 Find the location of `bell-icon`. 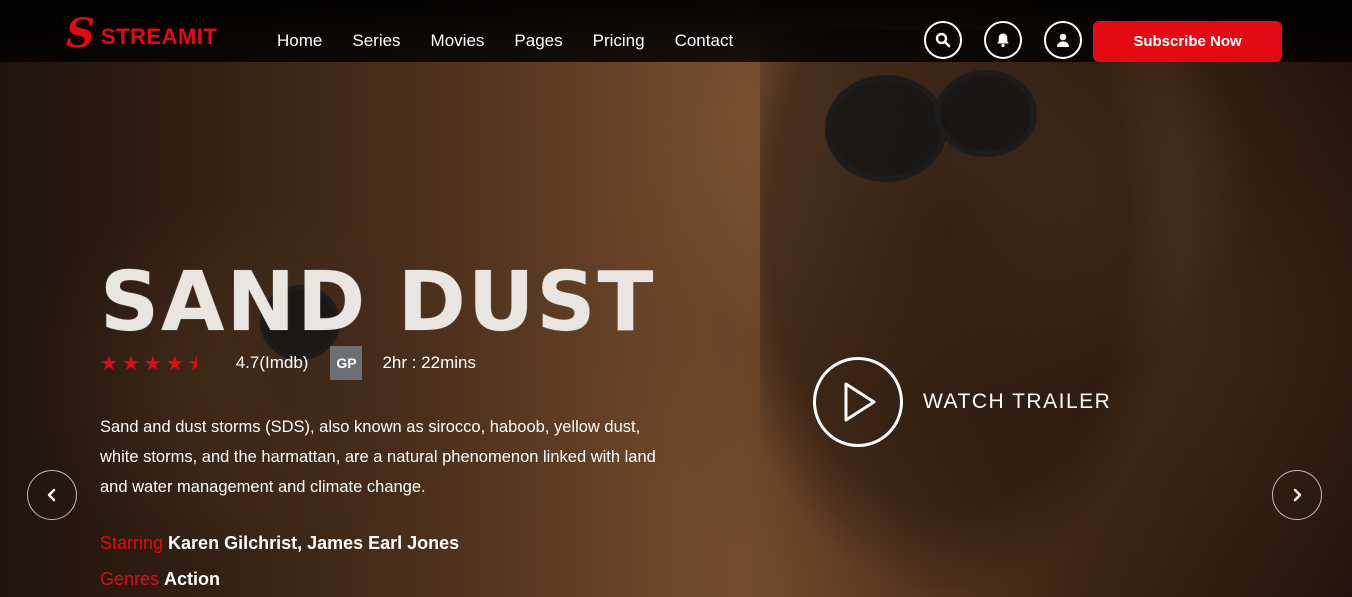

bell-icon is located at coordinates (1003, 40).